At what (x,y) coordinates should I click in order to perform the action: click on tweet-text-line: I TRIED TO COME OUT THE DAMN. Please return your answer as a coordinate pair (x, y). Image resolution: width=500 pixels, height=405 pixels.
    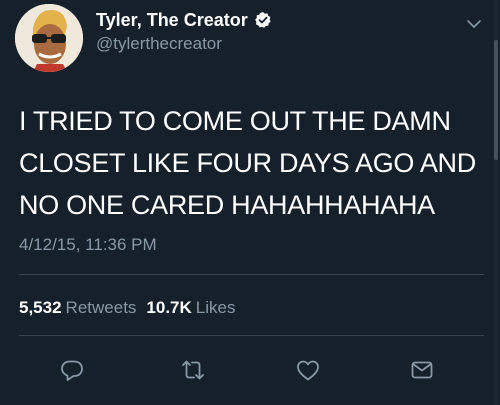
    Looking at the image, I should click on (235, 121).